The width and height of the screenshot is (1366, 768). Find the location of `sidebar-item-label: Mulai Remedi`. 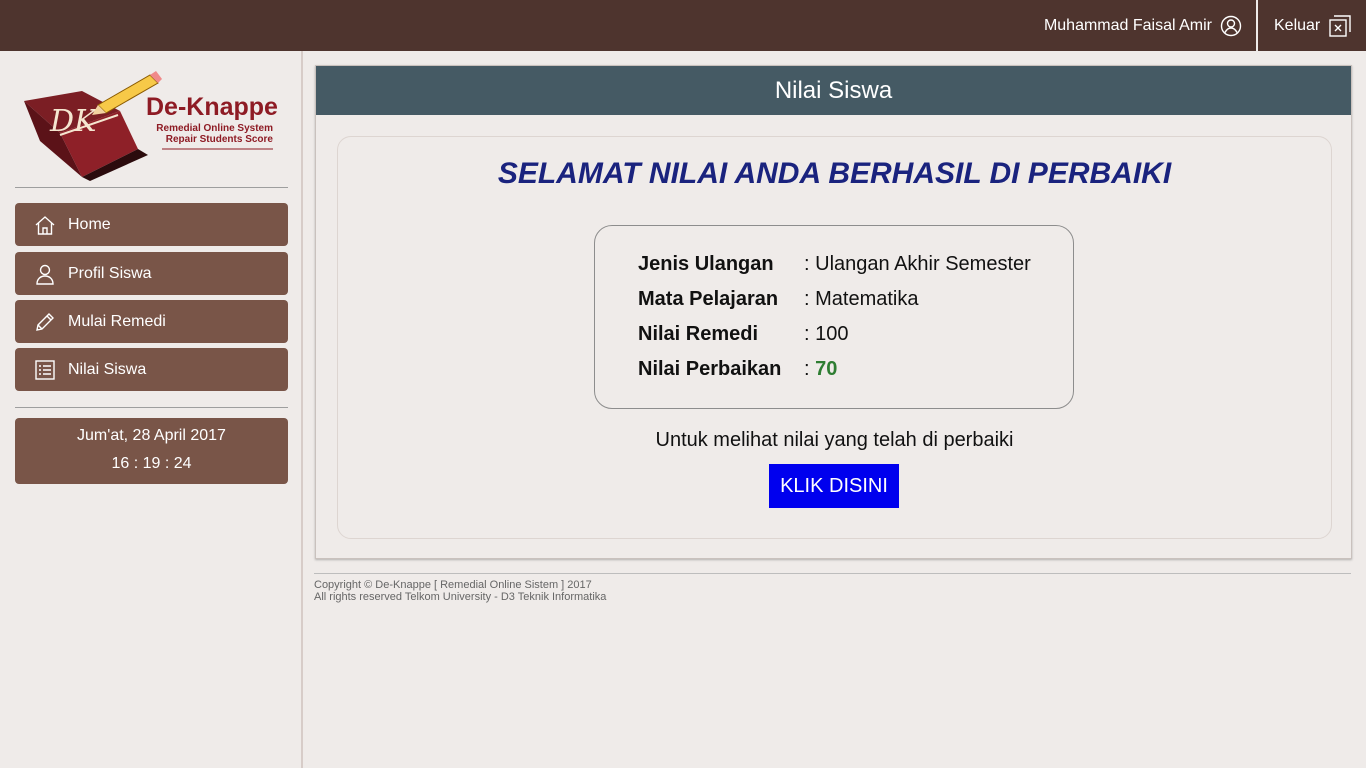

sidebar-item-label: Mulai Remedi is located at coordinates (117, 321).